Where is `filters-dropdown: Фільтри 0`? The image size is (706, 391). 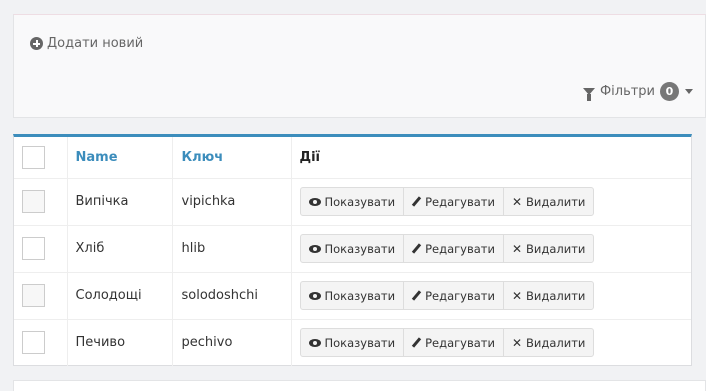 filters-dropdown: Фільтри 0 is located at coordinates (637, 91).